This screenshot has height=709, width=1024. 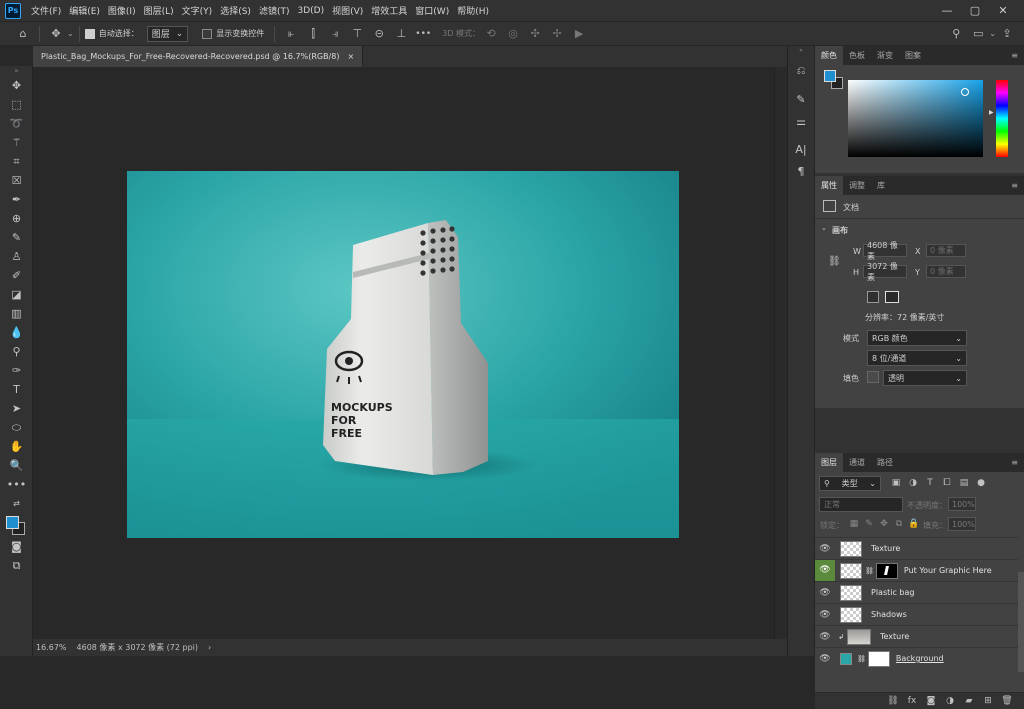 I want to click on new-layer-icon: ⊞, so click(x=988, y=701).